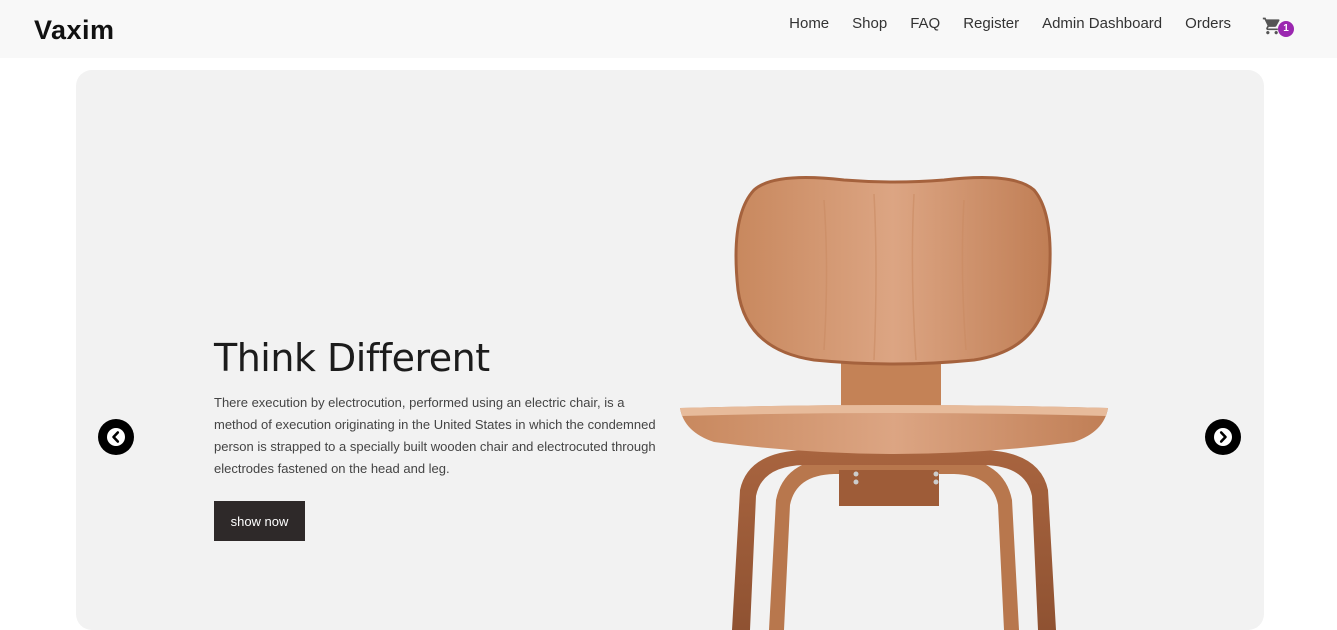  Describe the element at coordinates (925, 23) in the screenshot. I see `nav-faq: FAQ` at that location.